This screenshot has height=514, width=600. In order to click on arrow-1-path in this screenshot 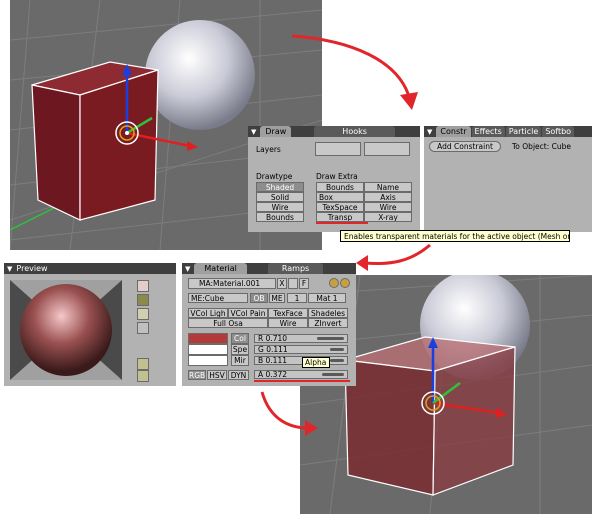, I will do `click(351, 67)`.